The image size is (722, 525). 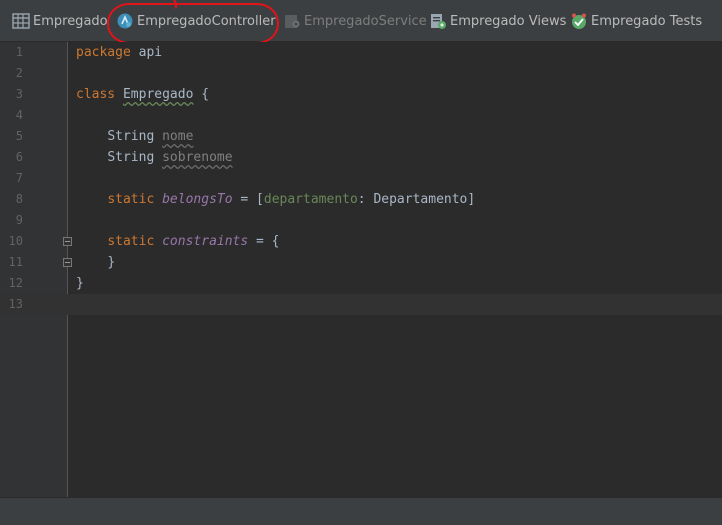 What do you see at coordinates (197, 199) in the screenshot?
I see `static-field: belongsTo` at bounding box center [197, 199].